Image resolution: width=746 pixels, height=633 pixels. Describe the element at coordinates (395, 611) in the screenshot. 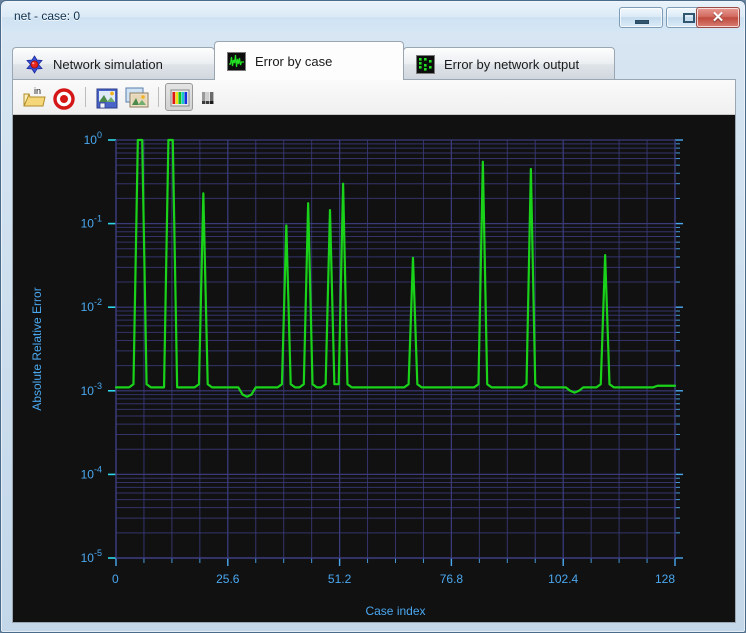

I see `x-axis-title: Case index` at that location.